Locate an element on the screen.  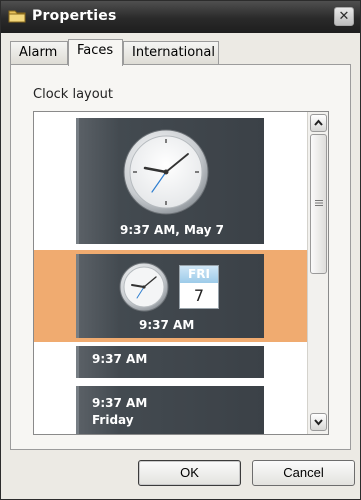
title-bar: Properties ✕ is located at coordinates (180, 17).